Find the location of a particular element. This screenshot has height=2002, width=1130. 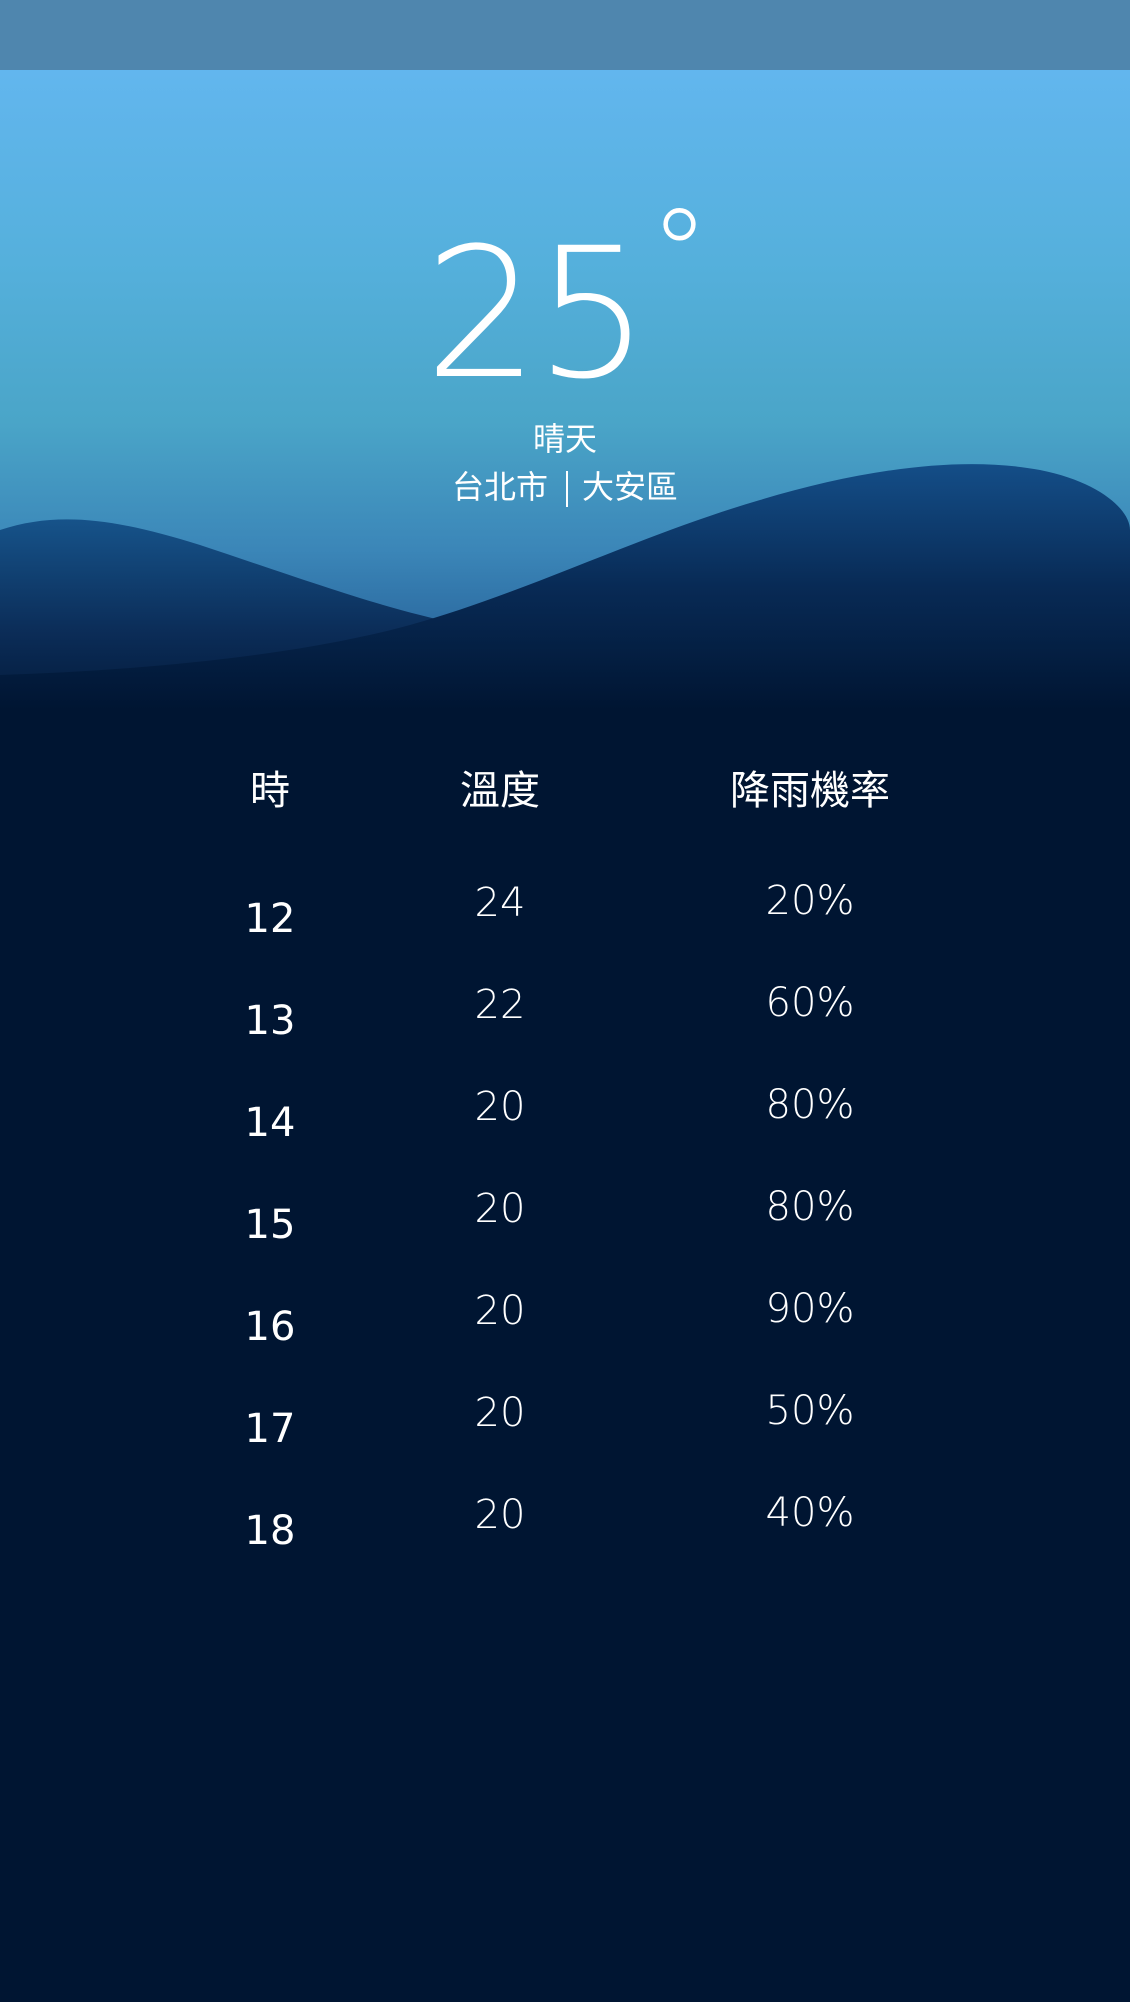

table-row: 18 20 40% is located at coordinates (565, 1533).